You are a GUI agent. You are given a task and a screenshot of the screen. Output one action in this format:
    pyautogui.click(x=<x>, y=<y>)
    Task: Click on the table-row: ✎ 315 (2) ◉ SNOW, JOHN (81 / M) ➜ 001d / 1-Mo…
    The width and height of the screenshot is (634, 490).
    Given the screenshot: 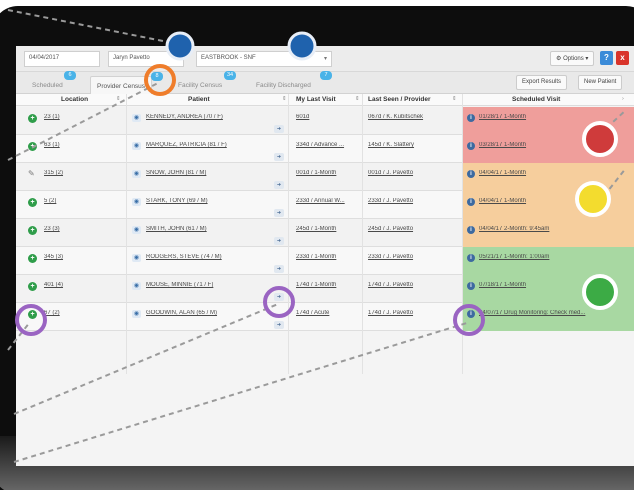 What is the action you would take?
    pyautogui.click(x=325, y=177)
    